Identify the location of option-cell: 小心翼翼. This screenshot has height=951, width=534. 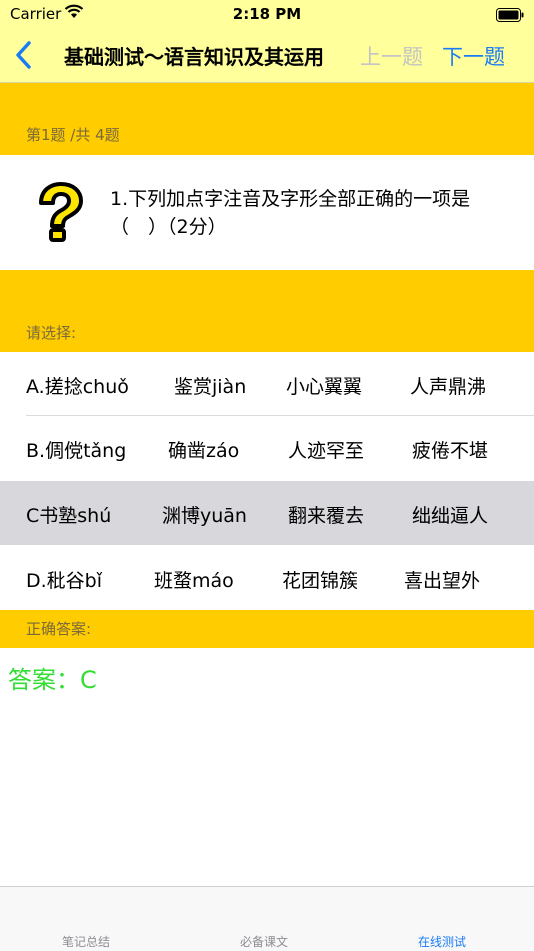
(324, 387).